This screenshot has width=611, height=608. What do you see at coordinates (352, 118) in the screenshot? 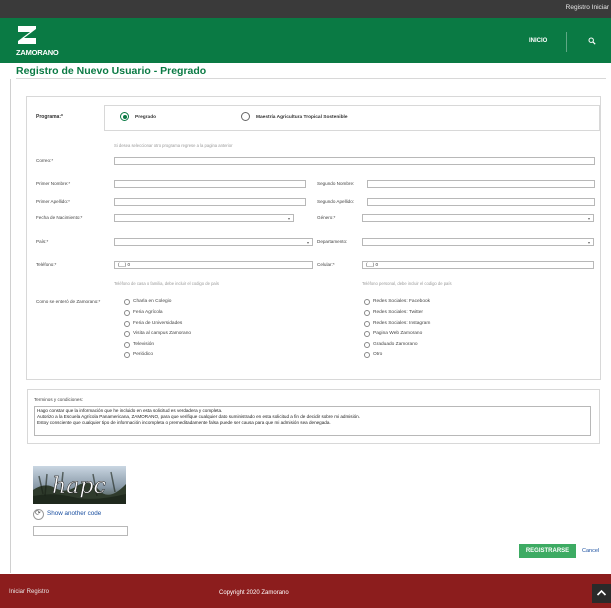
I see `programa-selector` at bounding box center [352, 118].